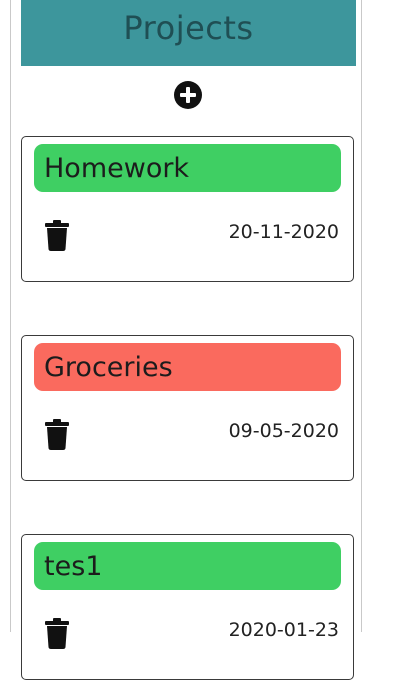  I want to click on project-title: Groceries, so click(187, 367).